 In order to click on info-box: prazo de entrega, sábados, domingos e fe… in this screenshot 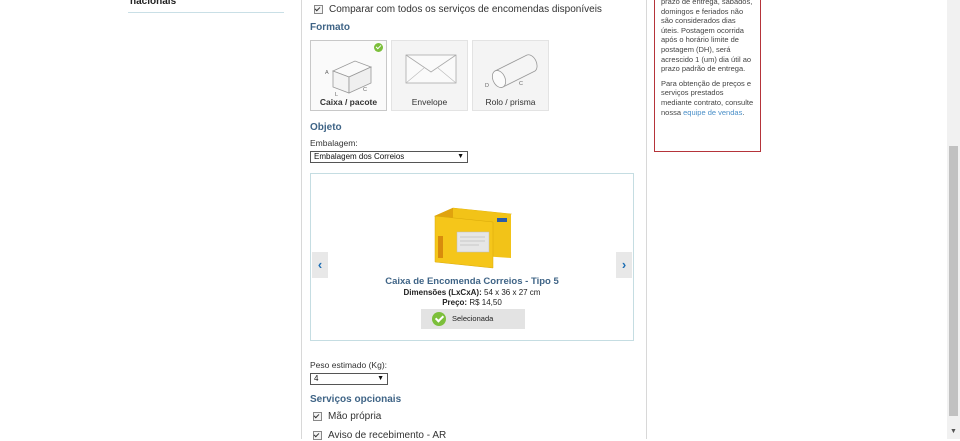, I will do `click(707, 76)`.